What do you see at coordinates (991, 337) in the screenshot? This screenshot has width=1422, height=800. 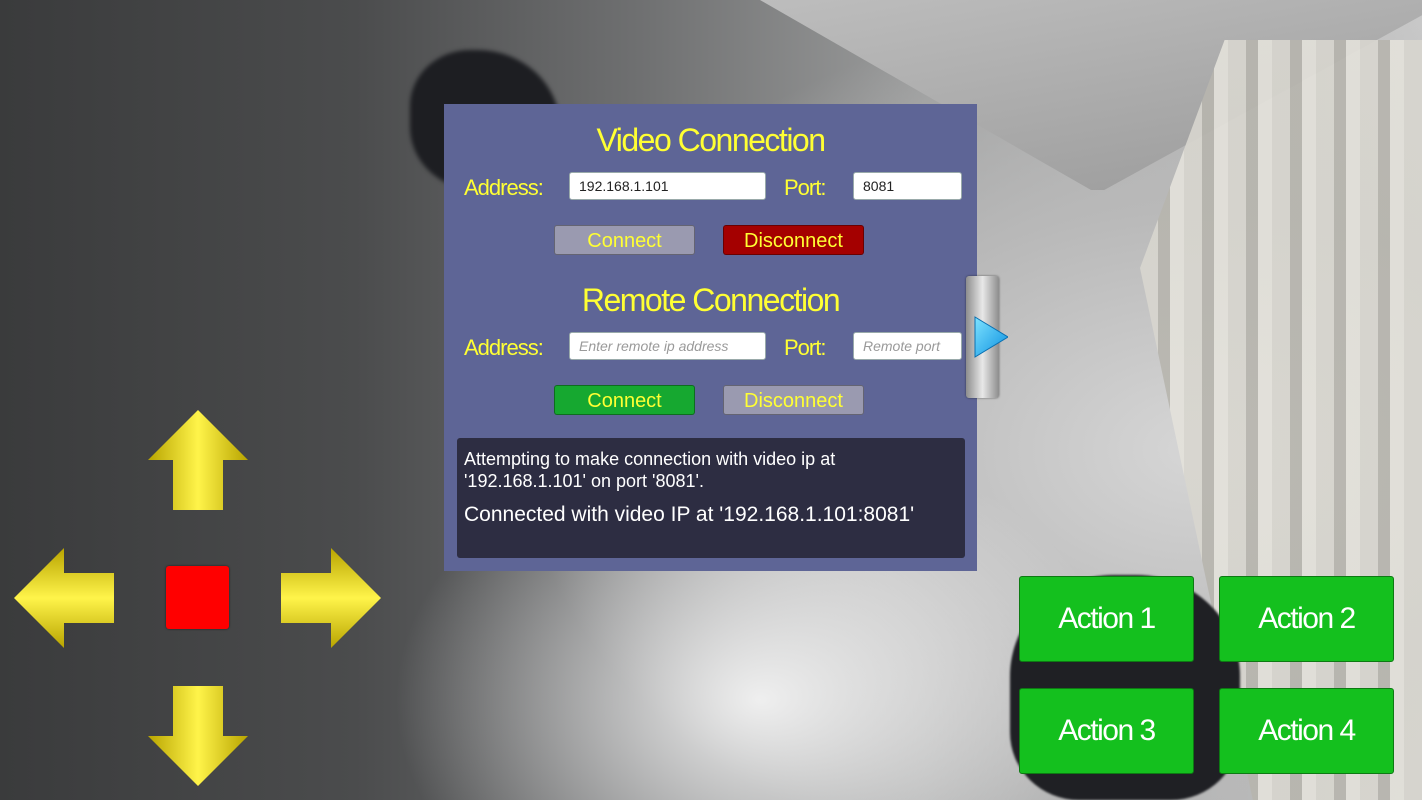 I see `play-right-icon` at bounding box center [991, 337].